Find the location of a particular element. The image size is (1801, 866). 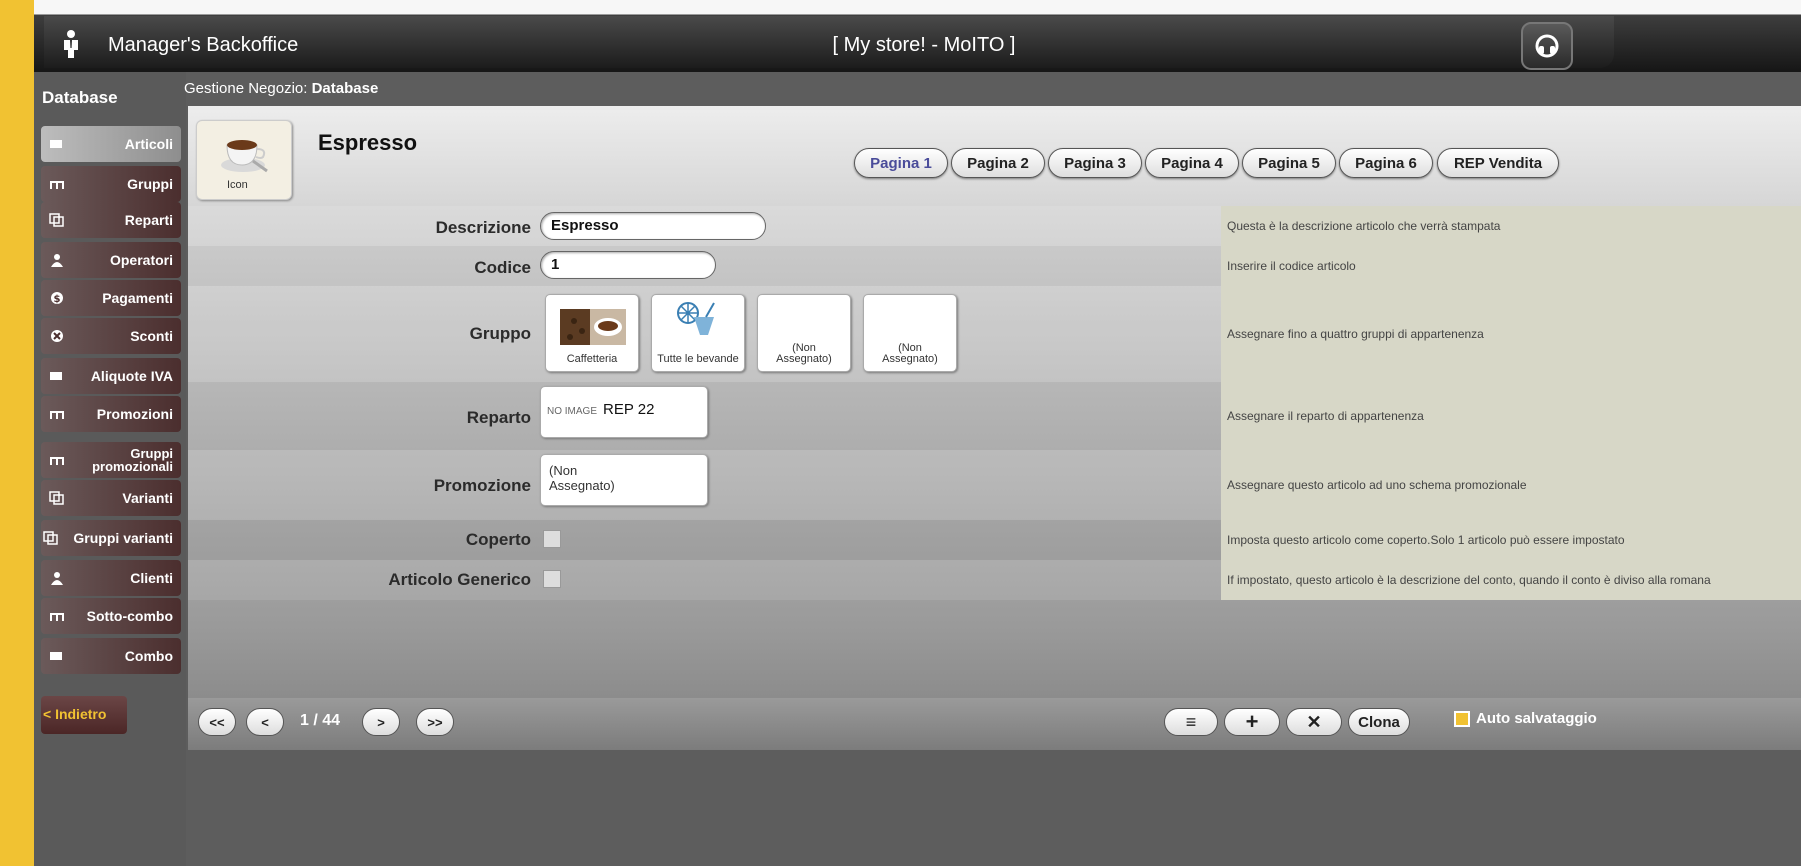

sidebar-item-label: Clienti is located at coordinates (151, 578).